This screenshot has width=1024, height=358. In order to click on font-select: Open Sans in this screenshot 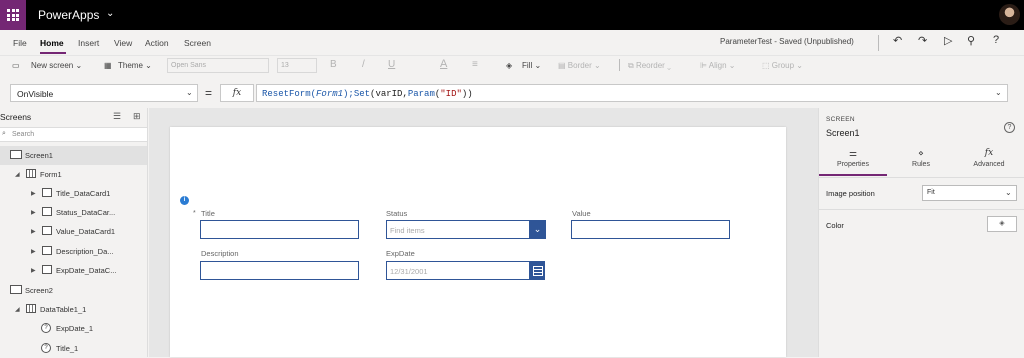, I will do `click(218, 65)`.